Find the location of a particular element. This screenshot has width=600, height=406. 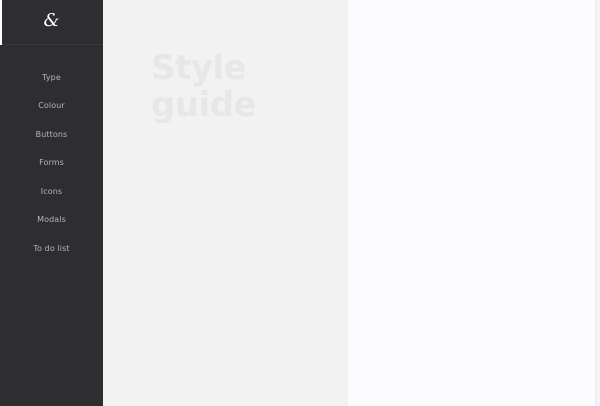

sidebar-item-buttons: Buttons is located at coordinates (51, 134).